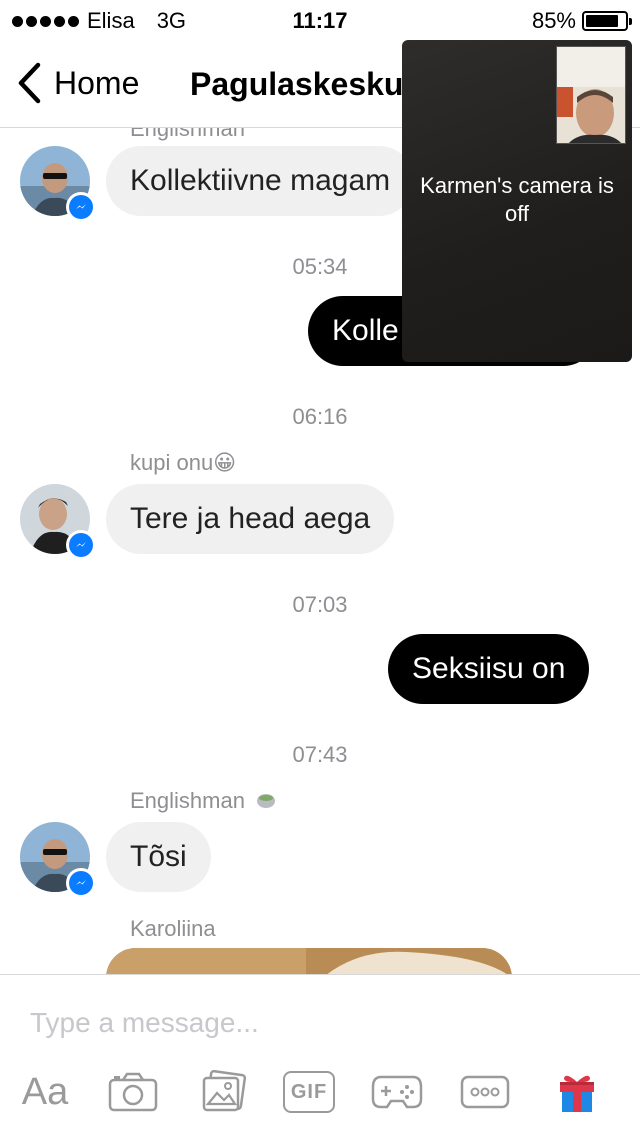  I want to click on gift-button, so click(577, 1092).